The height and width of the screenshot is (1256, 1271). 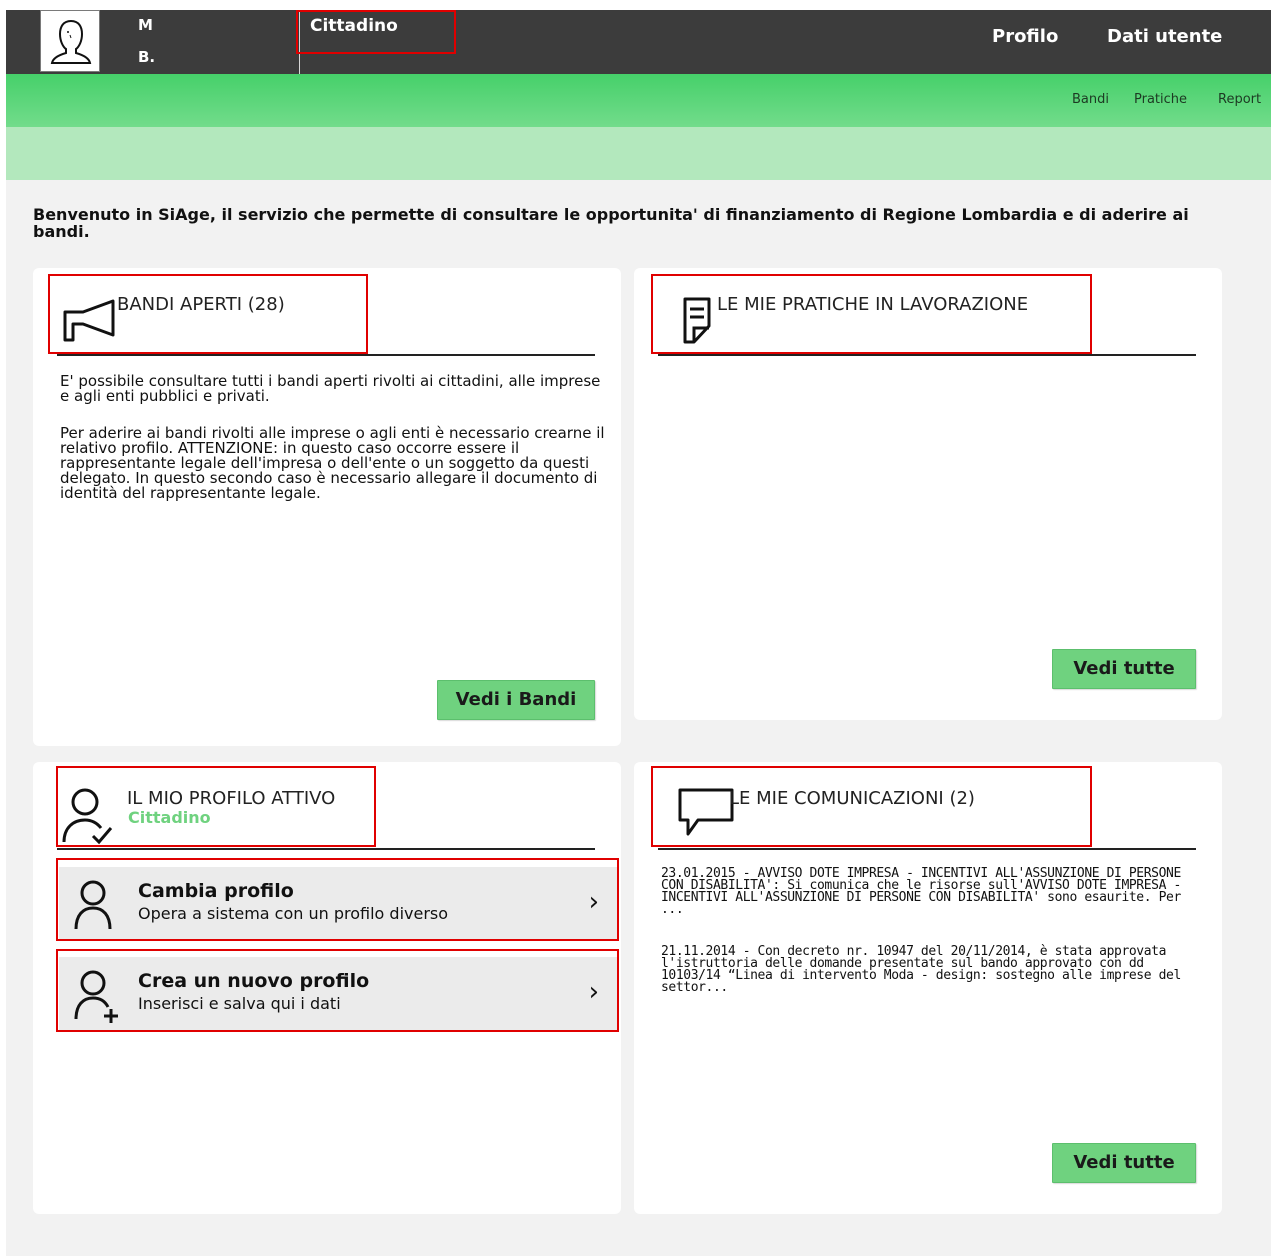 What do you see at coordinates (208, 314) in the screenshot?
I see `bandi-title-highlight` at bounding box center [208, 314].